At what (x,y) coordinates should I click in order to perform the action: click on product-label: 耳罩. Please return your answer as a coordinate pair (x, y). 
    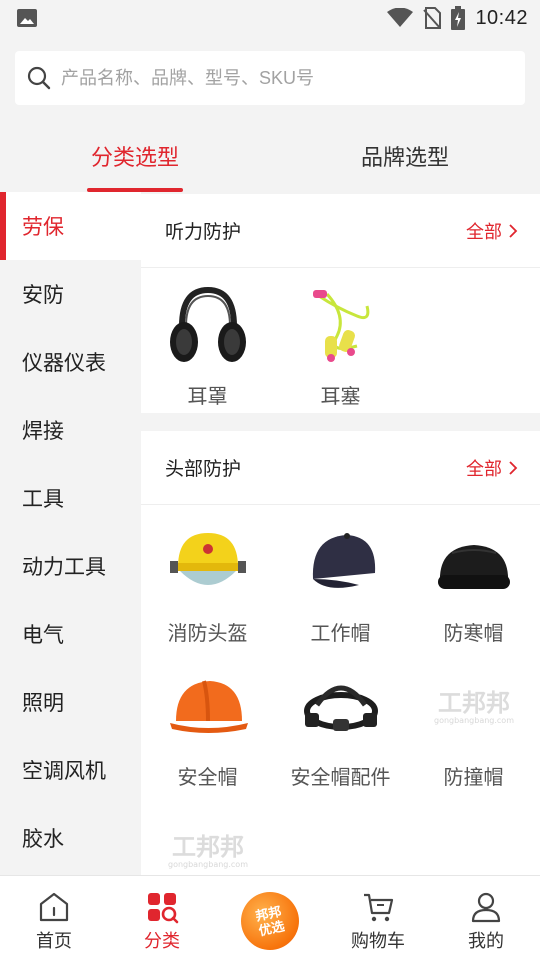
    Looking at the image, I should click on (207, 397).